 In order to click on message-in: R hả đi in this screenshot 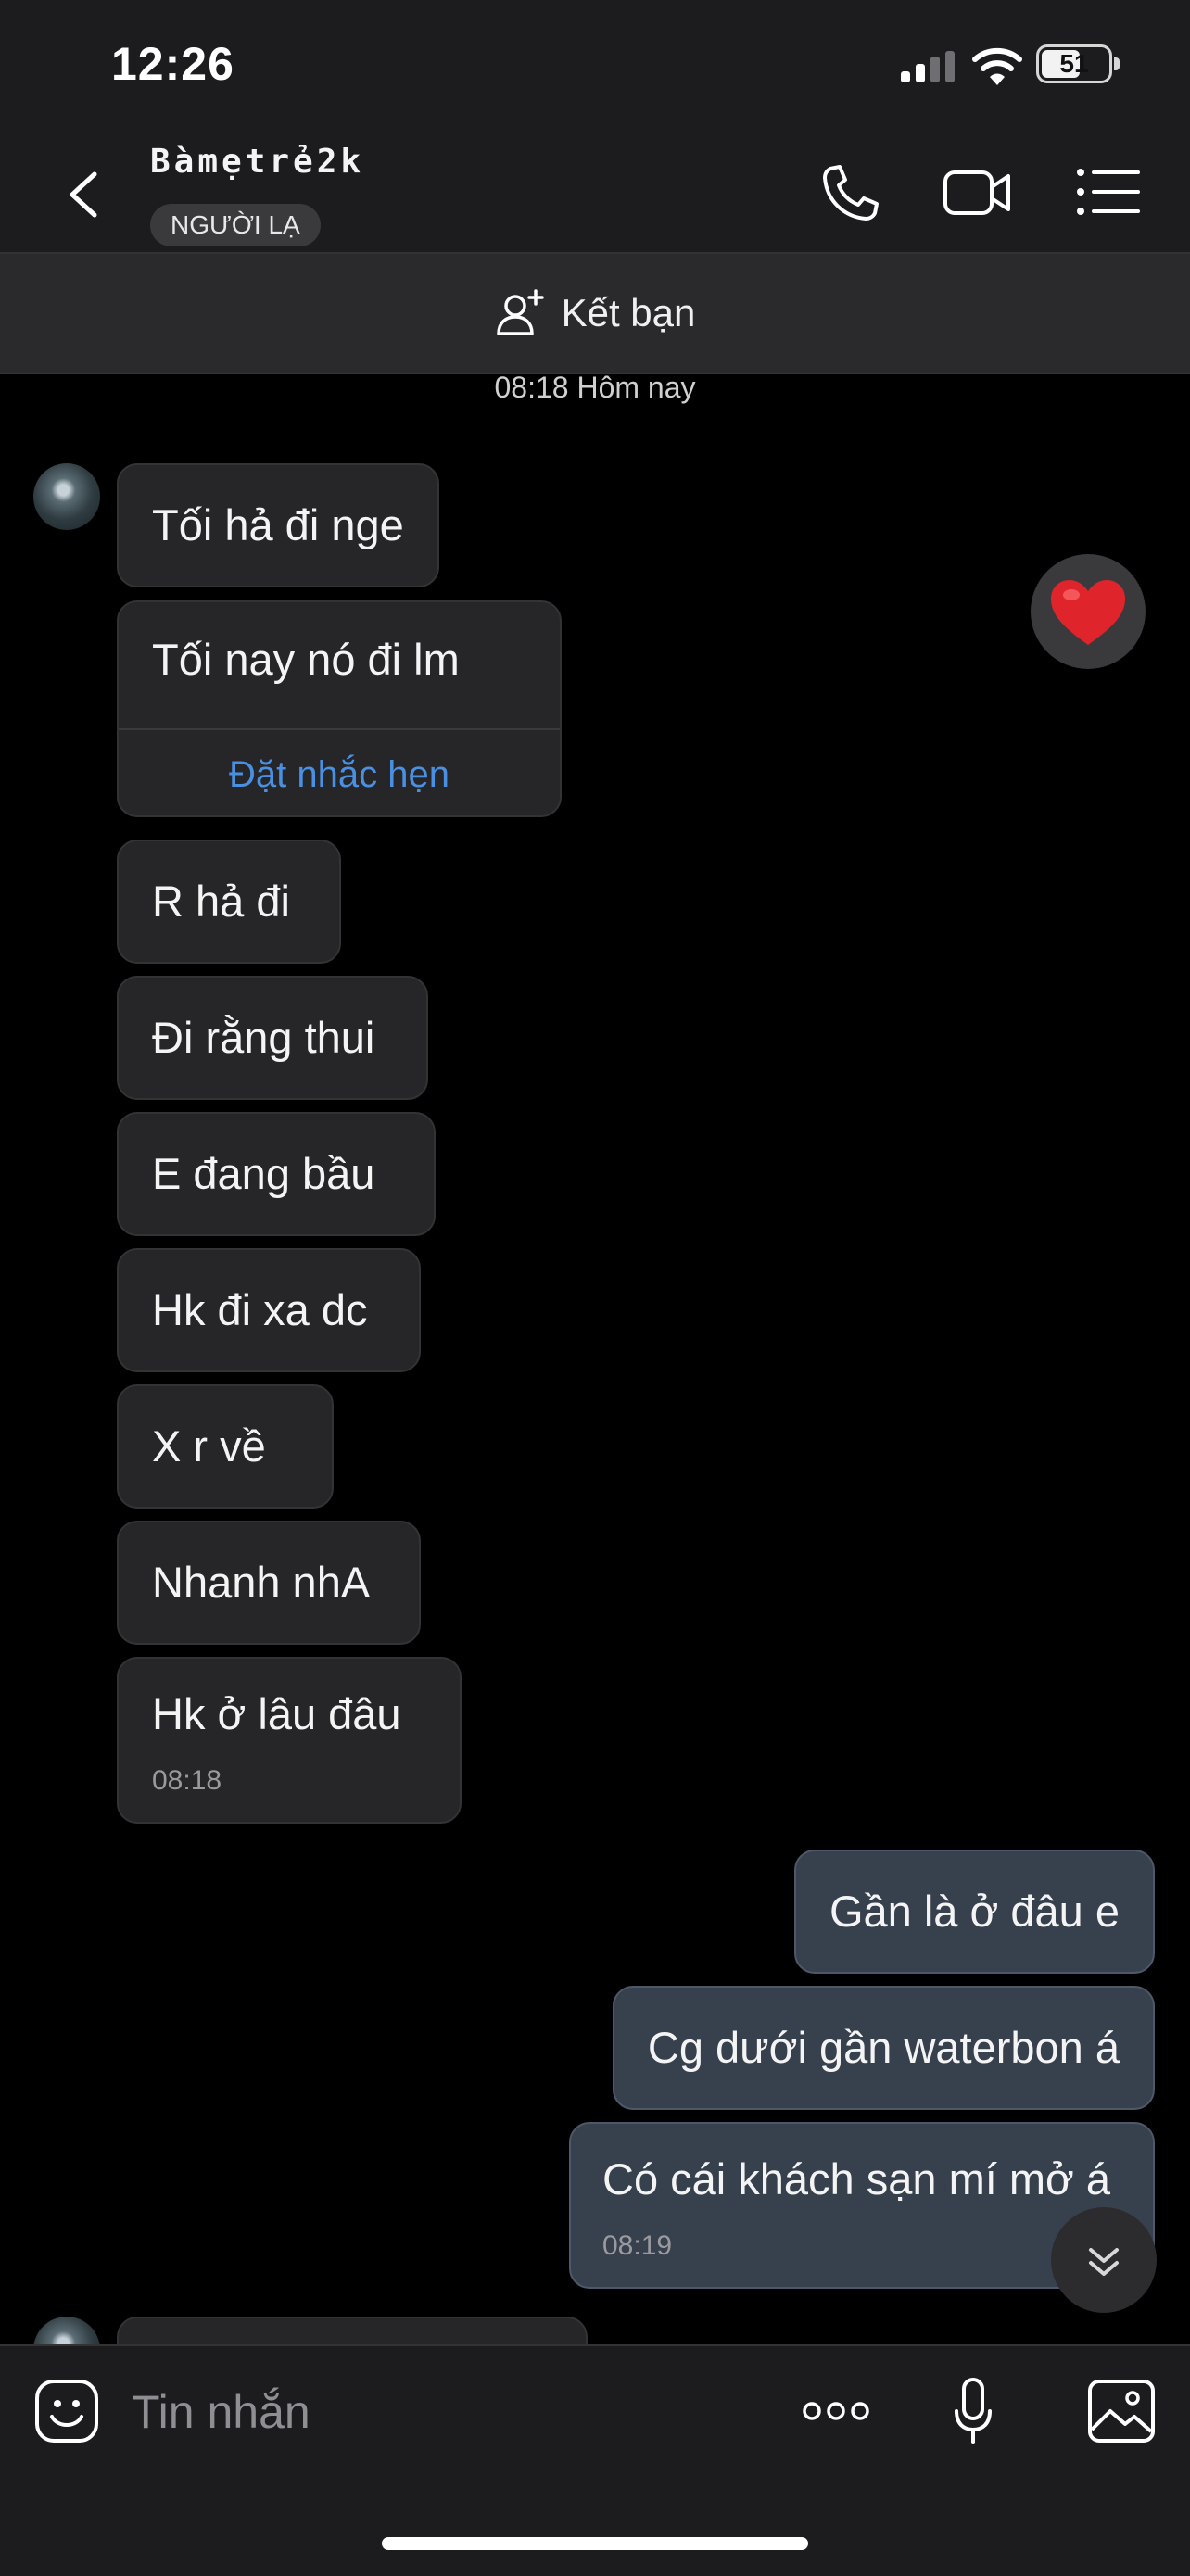, I will do `click(229, 902)`.